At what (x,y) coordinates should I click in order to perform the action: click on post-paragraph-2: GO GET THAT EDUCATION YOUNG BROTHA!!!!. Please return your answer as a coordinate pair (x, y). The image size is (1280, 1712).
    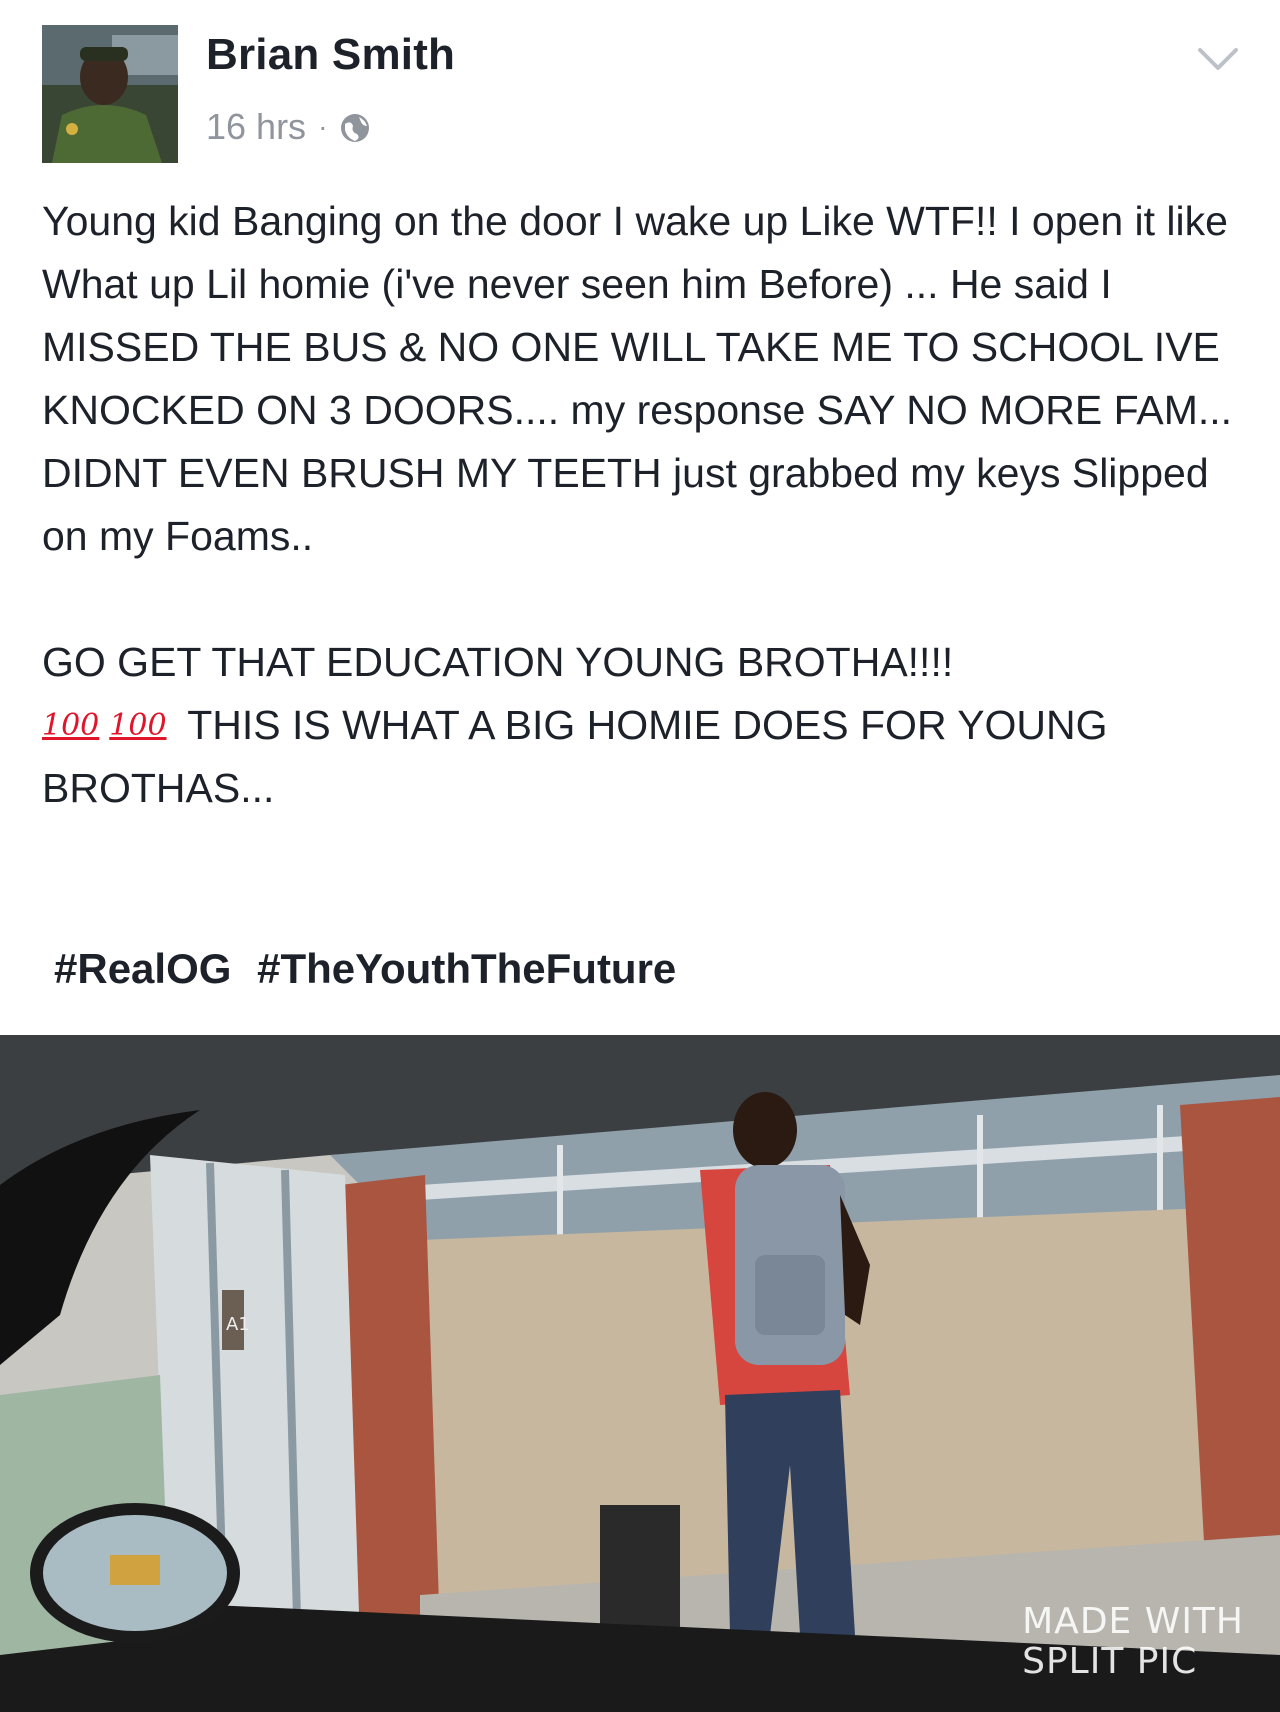
    Looking at the image, I should click on (498, 662).